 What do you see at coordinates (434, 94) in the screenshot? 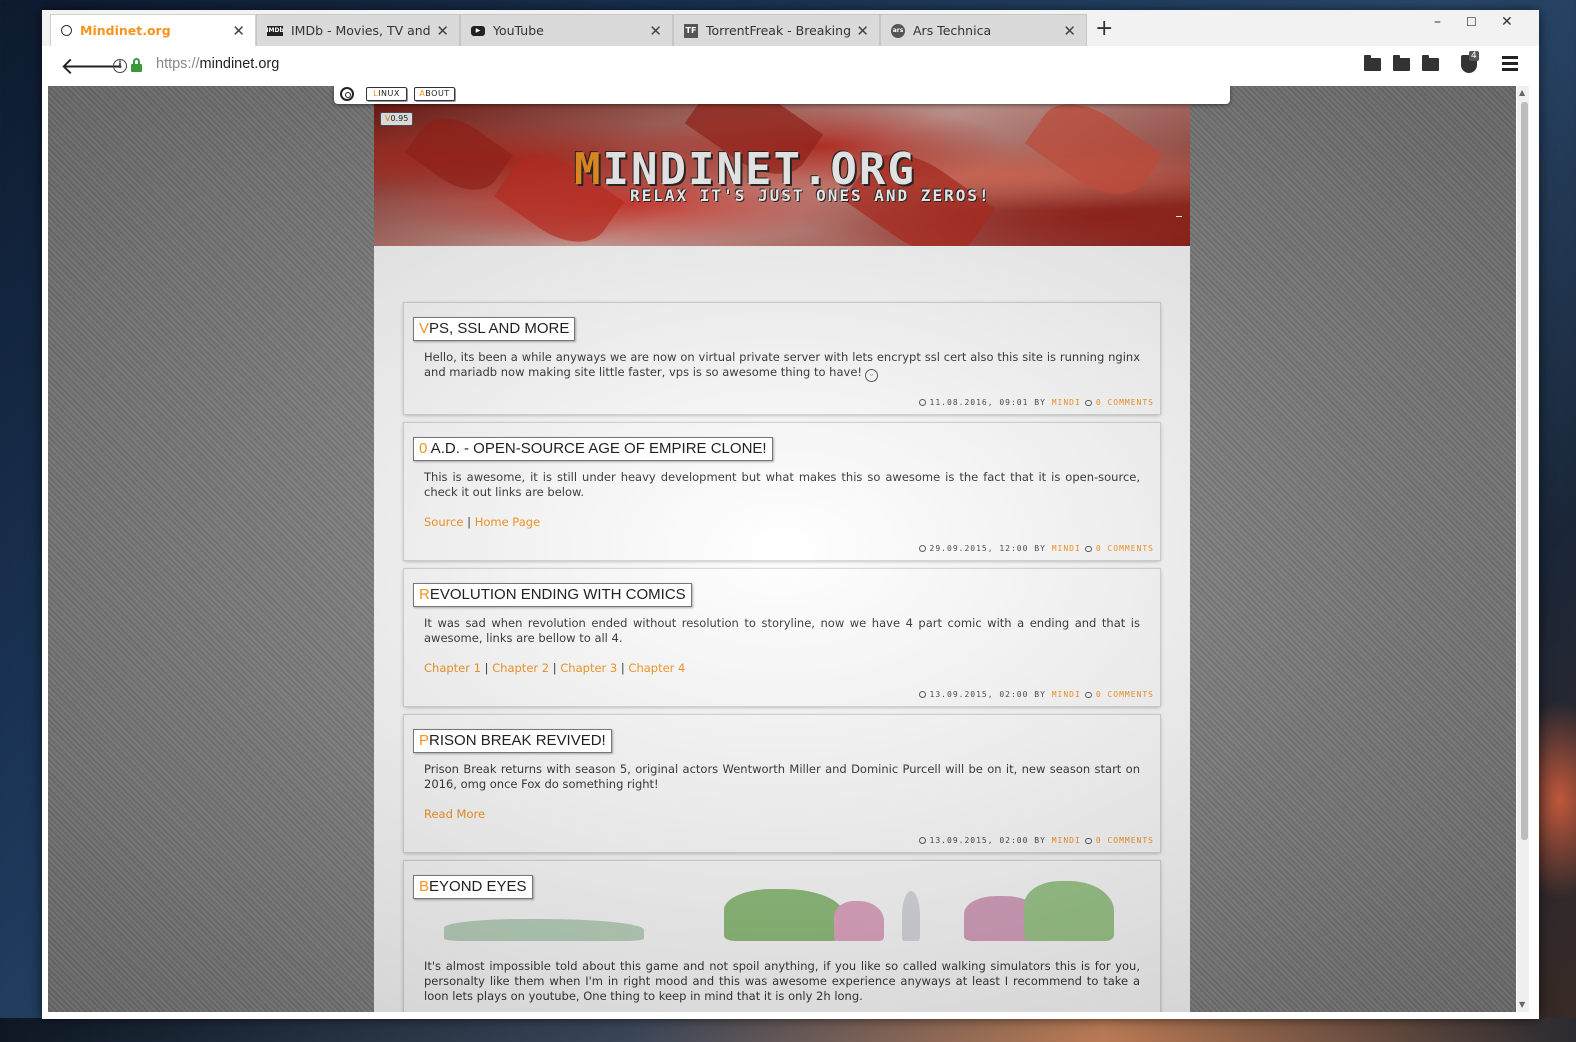
I see `nav-about-button: ABOUT` at bounding box center [434, 94].